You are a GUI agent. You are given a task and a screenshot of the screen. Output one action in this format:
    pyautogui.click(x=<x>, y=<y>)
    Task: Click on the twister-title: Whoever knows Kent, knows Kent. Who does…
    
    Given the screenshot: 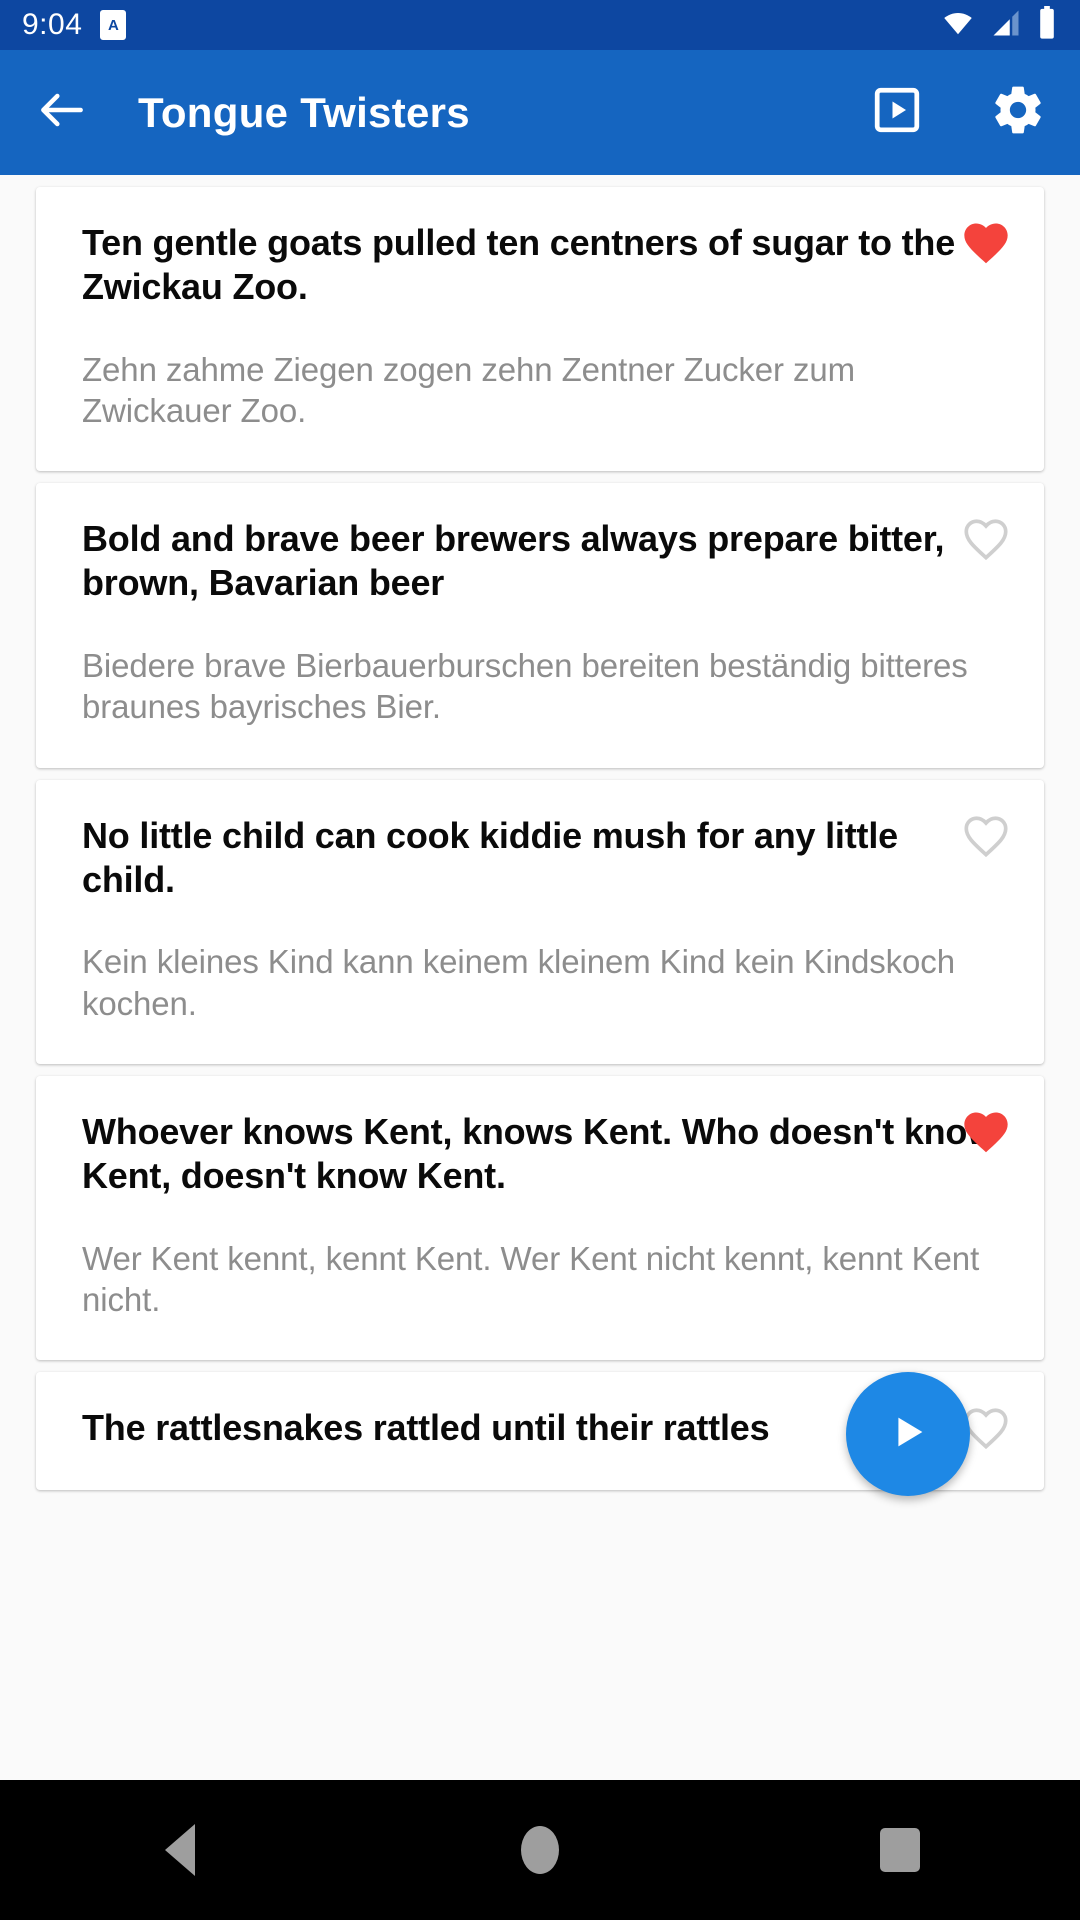 What is the action you would take?
    pyautogui.click(x=539, y=1153)
    